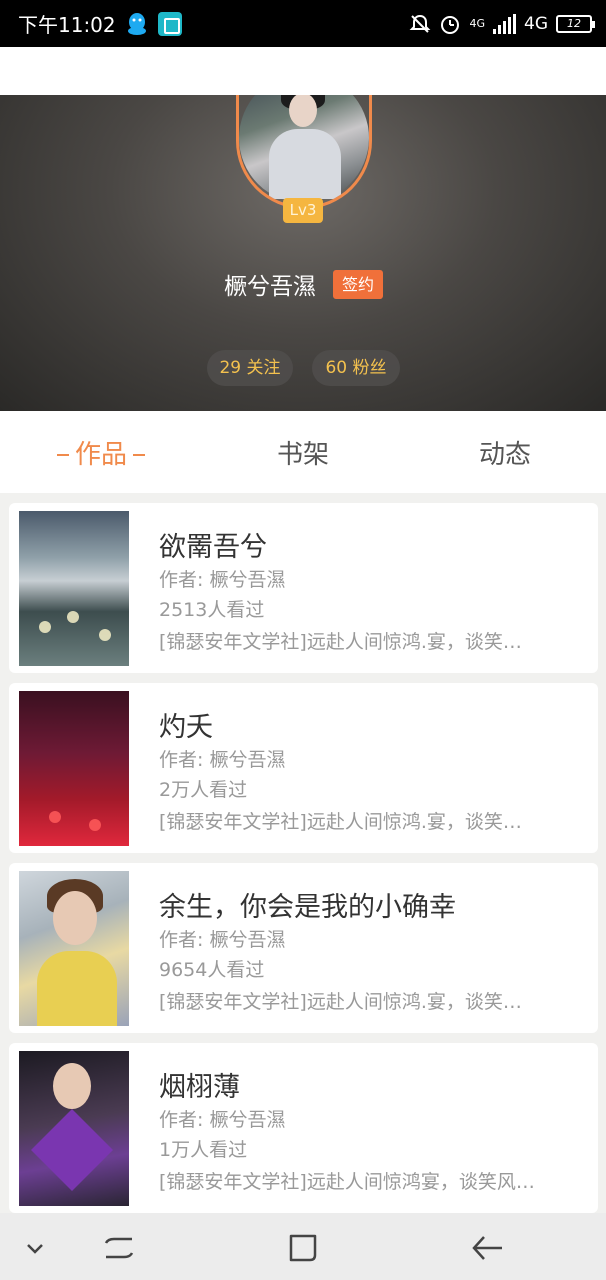 This screenshot has height=1280, width=606. What do you see at coordinates (477, 23) in the screenshot?
I see `network-small: 4G` at bounding box center [477, 23].